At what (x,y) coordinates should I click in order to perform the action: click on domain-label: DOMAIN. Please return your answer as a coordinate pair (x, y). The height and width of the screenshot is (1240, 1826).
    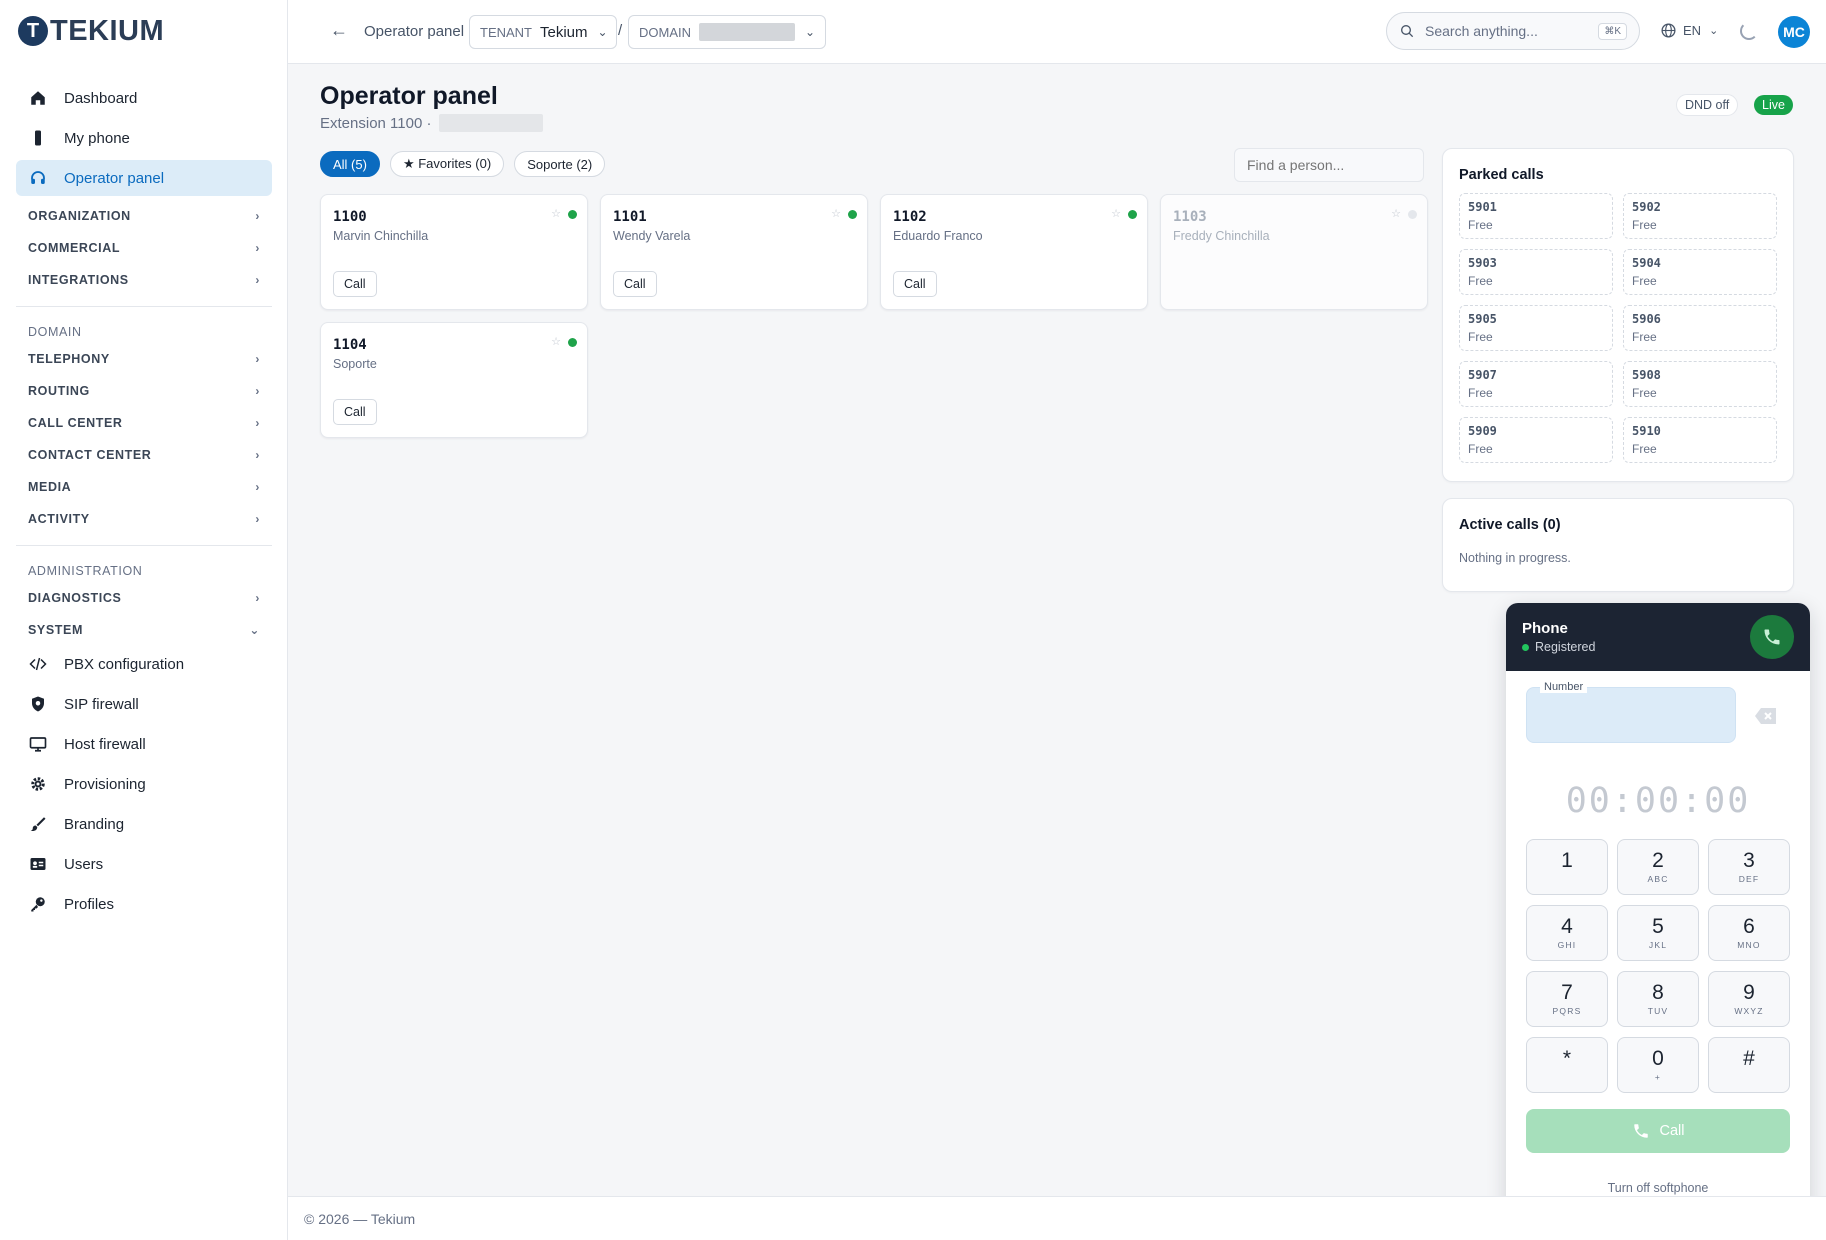
    Looking at the image, I should click on (665, 32).